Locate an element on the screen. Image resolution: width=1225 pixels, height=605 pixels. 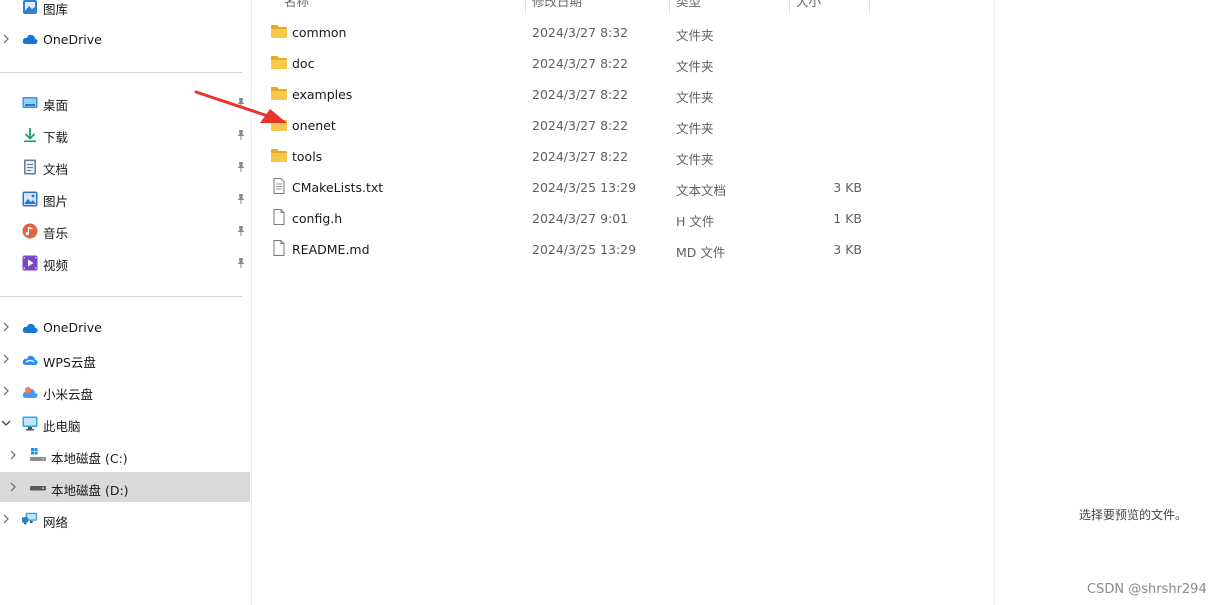
sidebar-item-label: 此电脑 is located at coordinates (62, 426).